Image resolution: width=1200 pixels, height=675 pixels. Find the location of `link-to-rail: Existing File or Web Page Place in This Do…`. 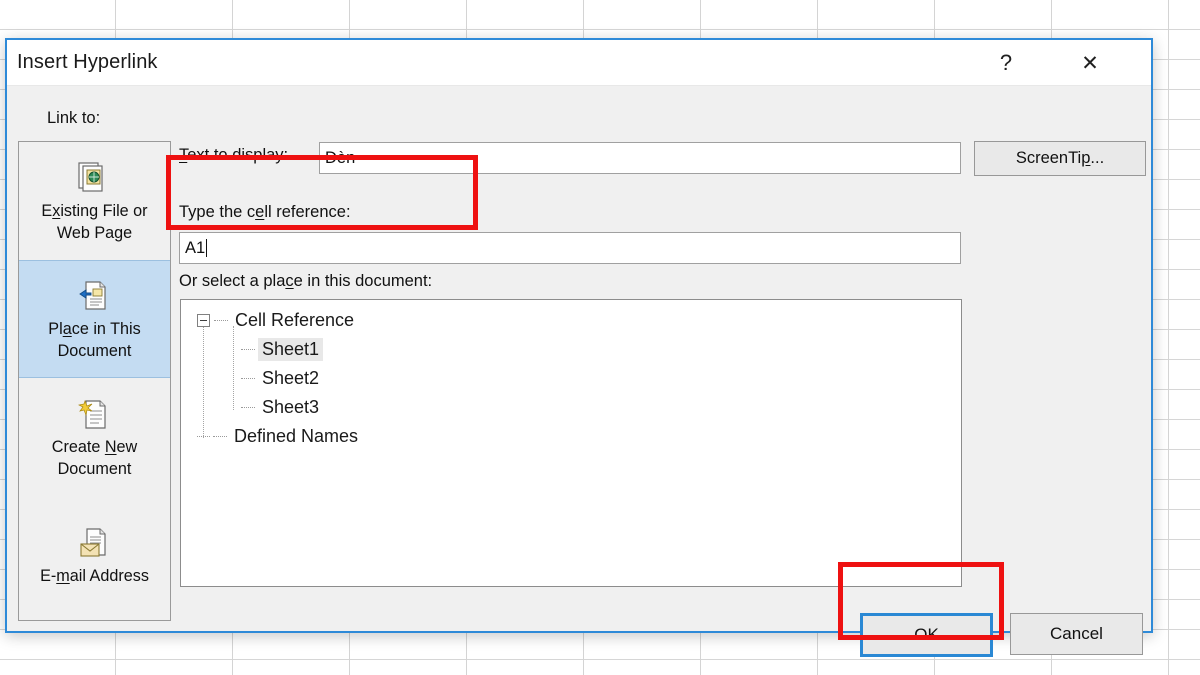

link-to-rail: Existing File or Web Page Place in This Do… is located at coordinates (94, 381).